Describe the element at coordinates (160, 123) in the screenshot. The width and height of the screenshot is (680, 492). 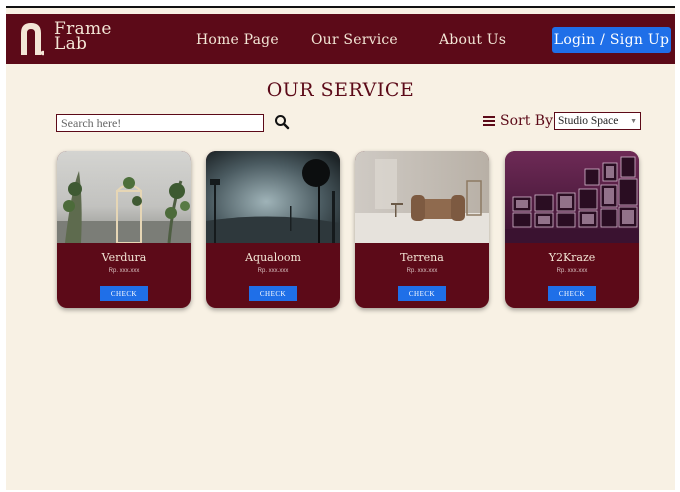
I see `search-input` at that location.